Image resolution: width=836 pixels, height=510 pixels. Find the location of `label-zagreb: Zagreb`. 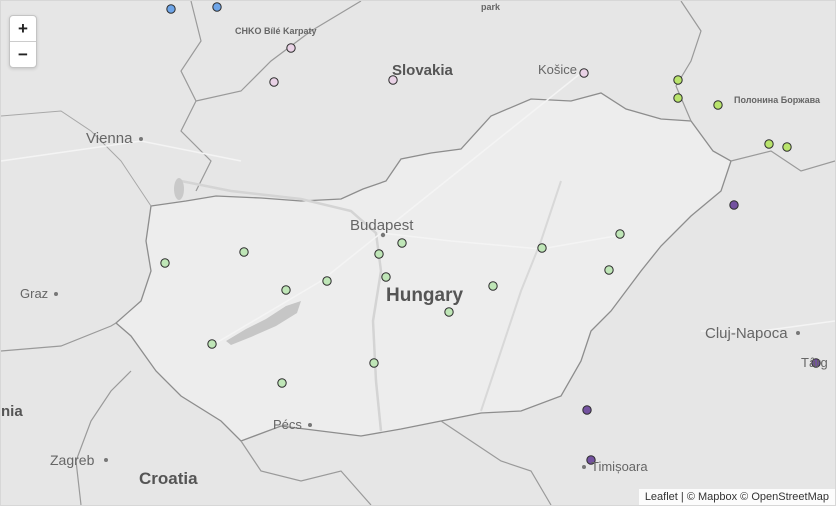

label-zagreb: Zagreb is located at coordinates (72, 460).